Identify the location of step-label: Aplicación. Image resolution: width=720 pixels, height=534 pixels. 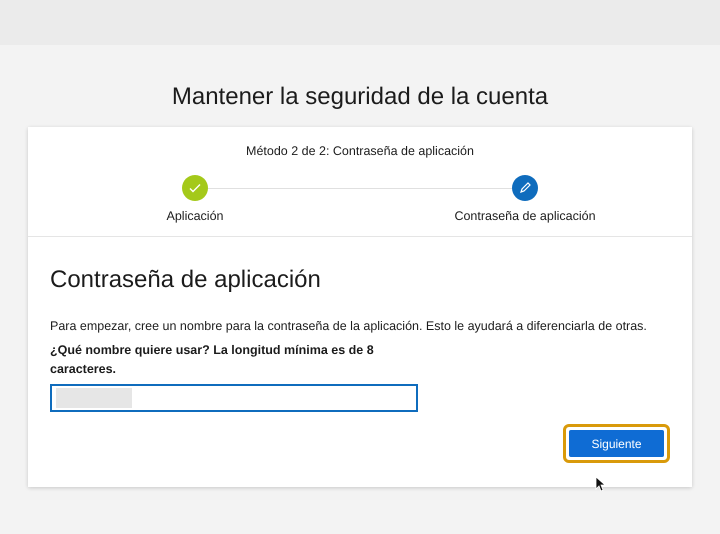
(195, 216).